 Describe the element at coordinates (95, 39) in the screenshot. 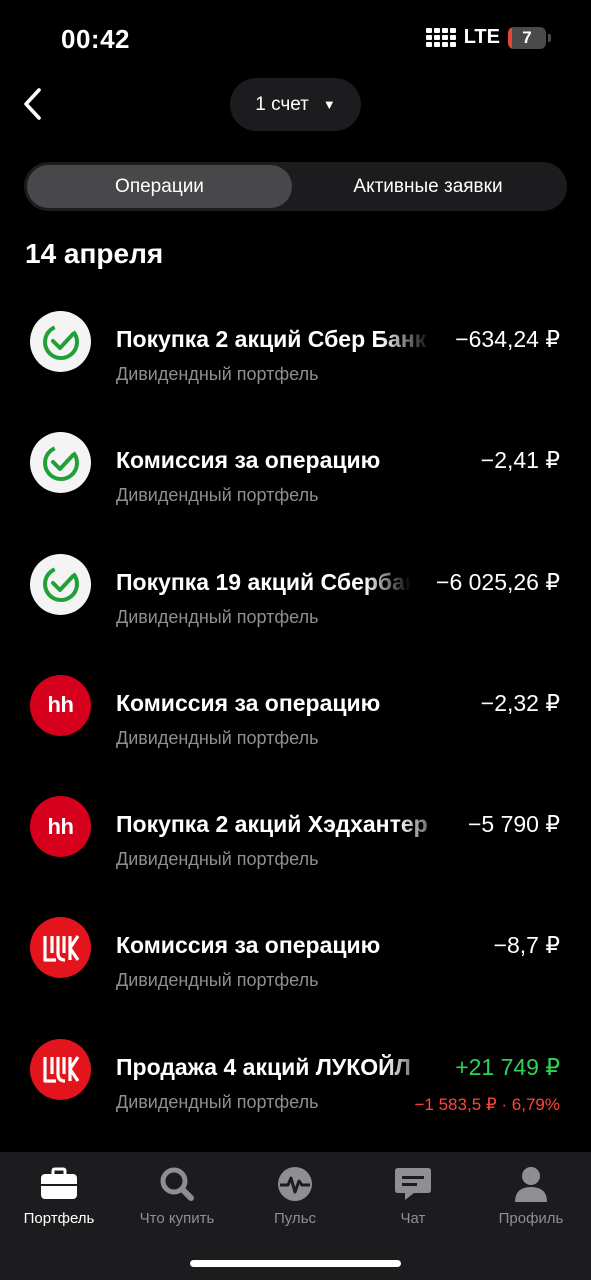

I see `status-time: 00:42` at that location.